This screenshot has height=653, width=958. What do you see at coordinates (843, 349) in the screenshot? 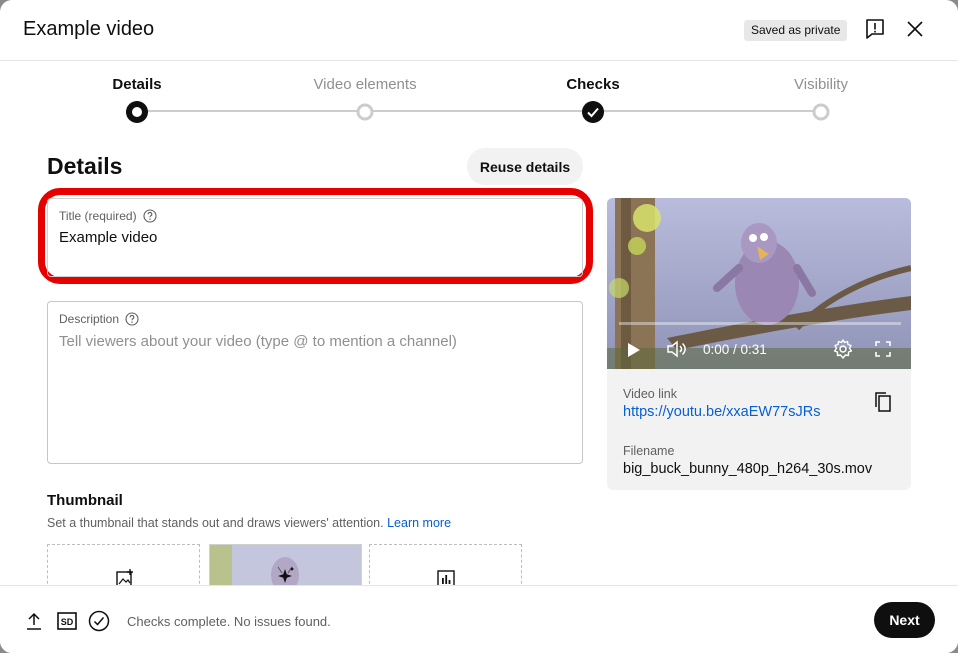
I see `settings-gear-icon` at bounding box center [843, 349].